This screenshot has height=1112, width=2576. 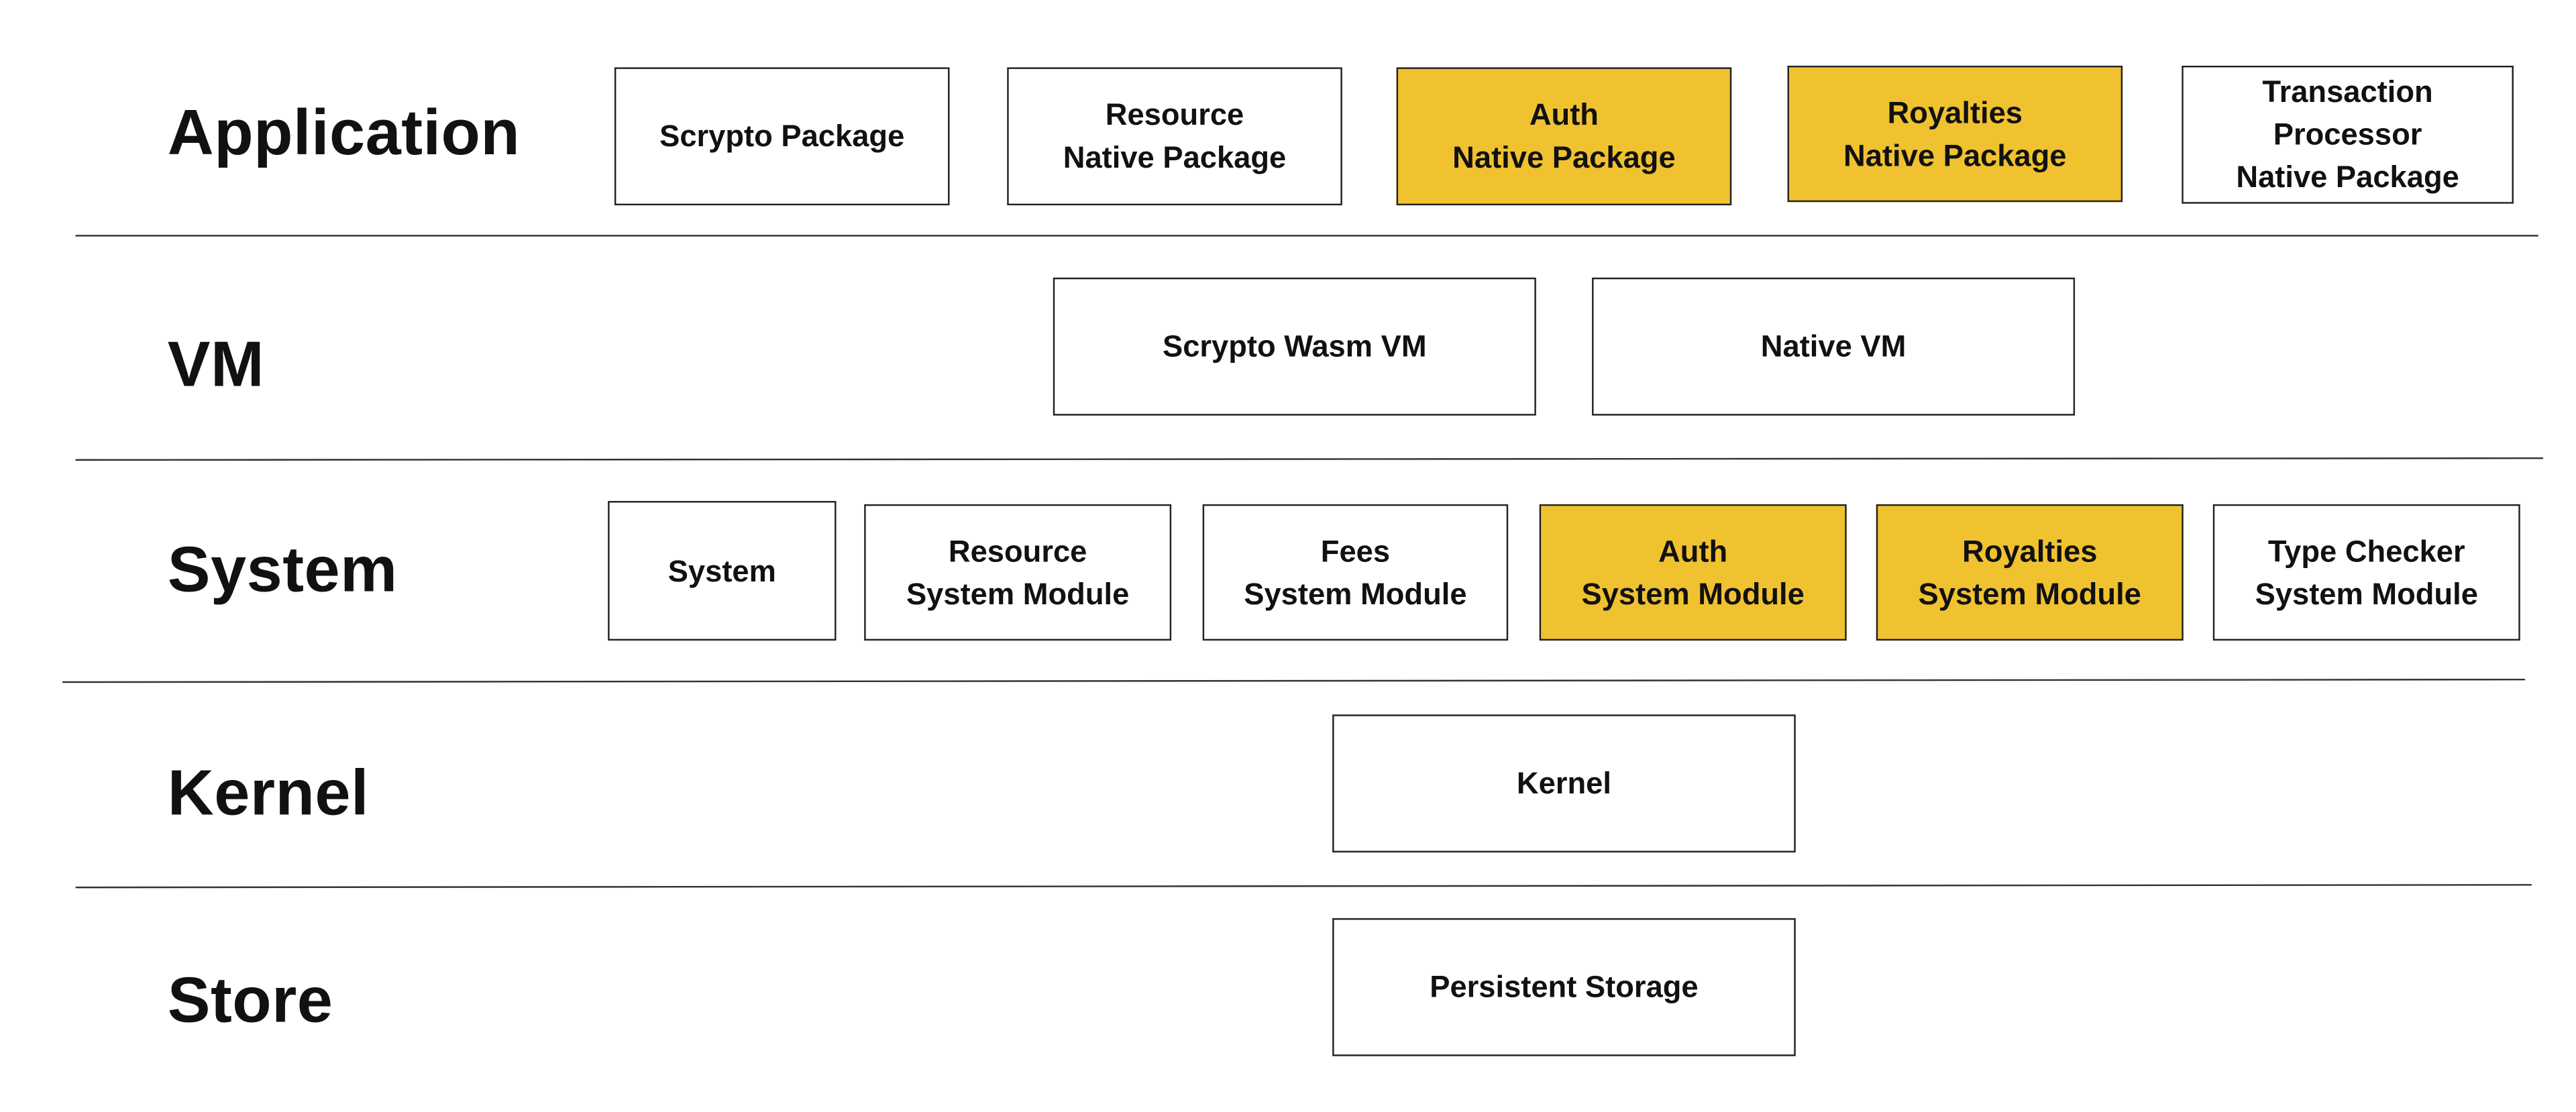 I want to click on box-fees-system-module: Fees System Module, so click(x=1355, y=572).